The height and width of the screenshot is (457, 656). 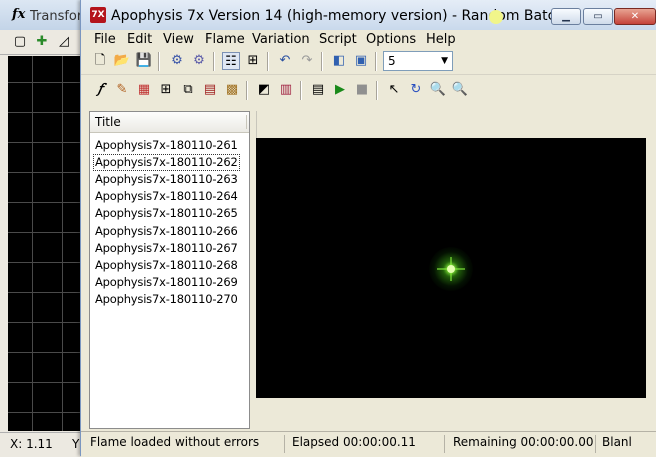 What do you see at coordinates (451, 124) in the screenshot?
I see `preview-top-gutter` at bounding box center [451, 124].